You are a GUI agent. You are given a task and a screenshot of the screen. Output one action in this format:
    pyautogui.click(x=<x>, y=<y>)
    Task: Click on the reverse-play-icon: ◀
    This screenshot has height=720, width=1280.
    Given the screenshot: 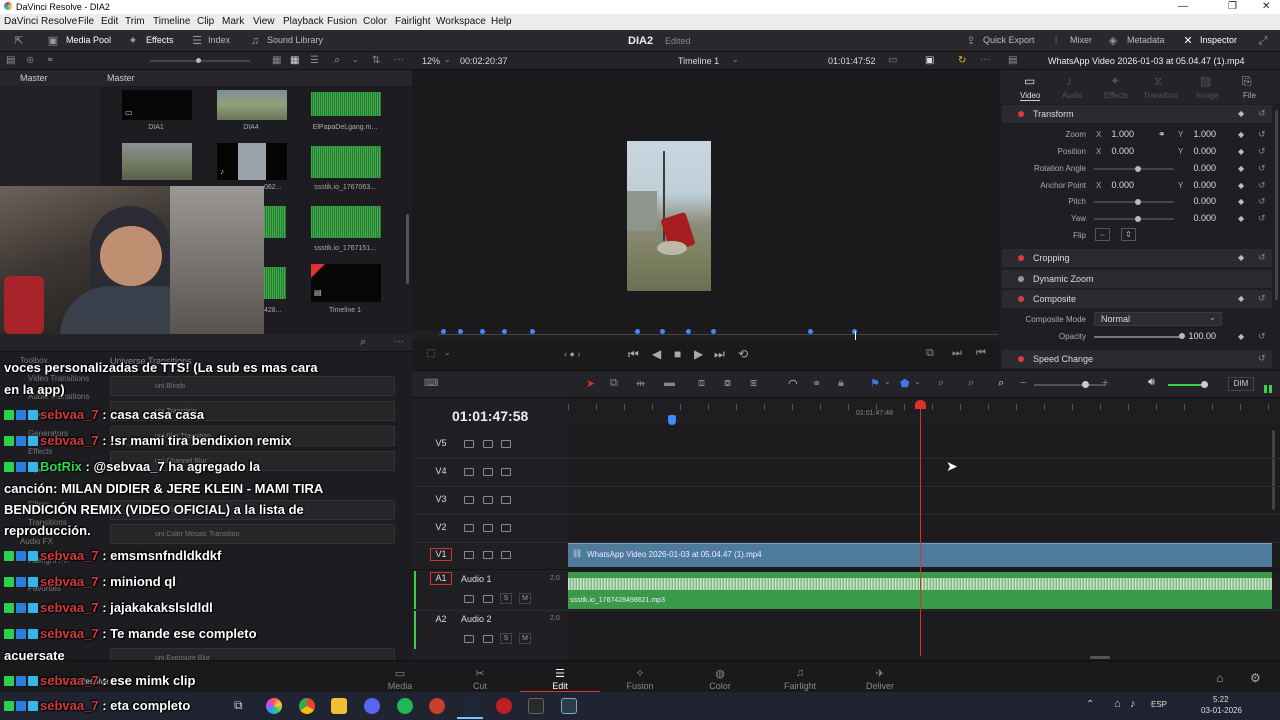 What is the action you would take?
    pyautogui.click(x=656, y=354)
    